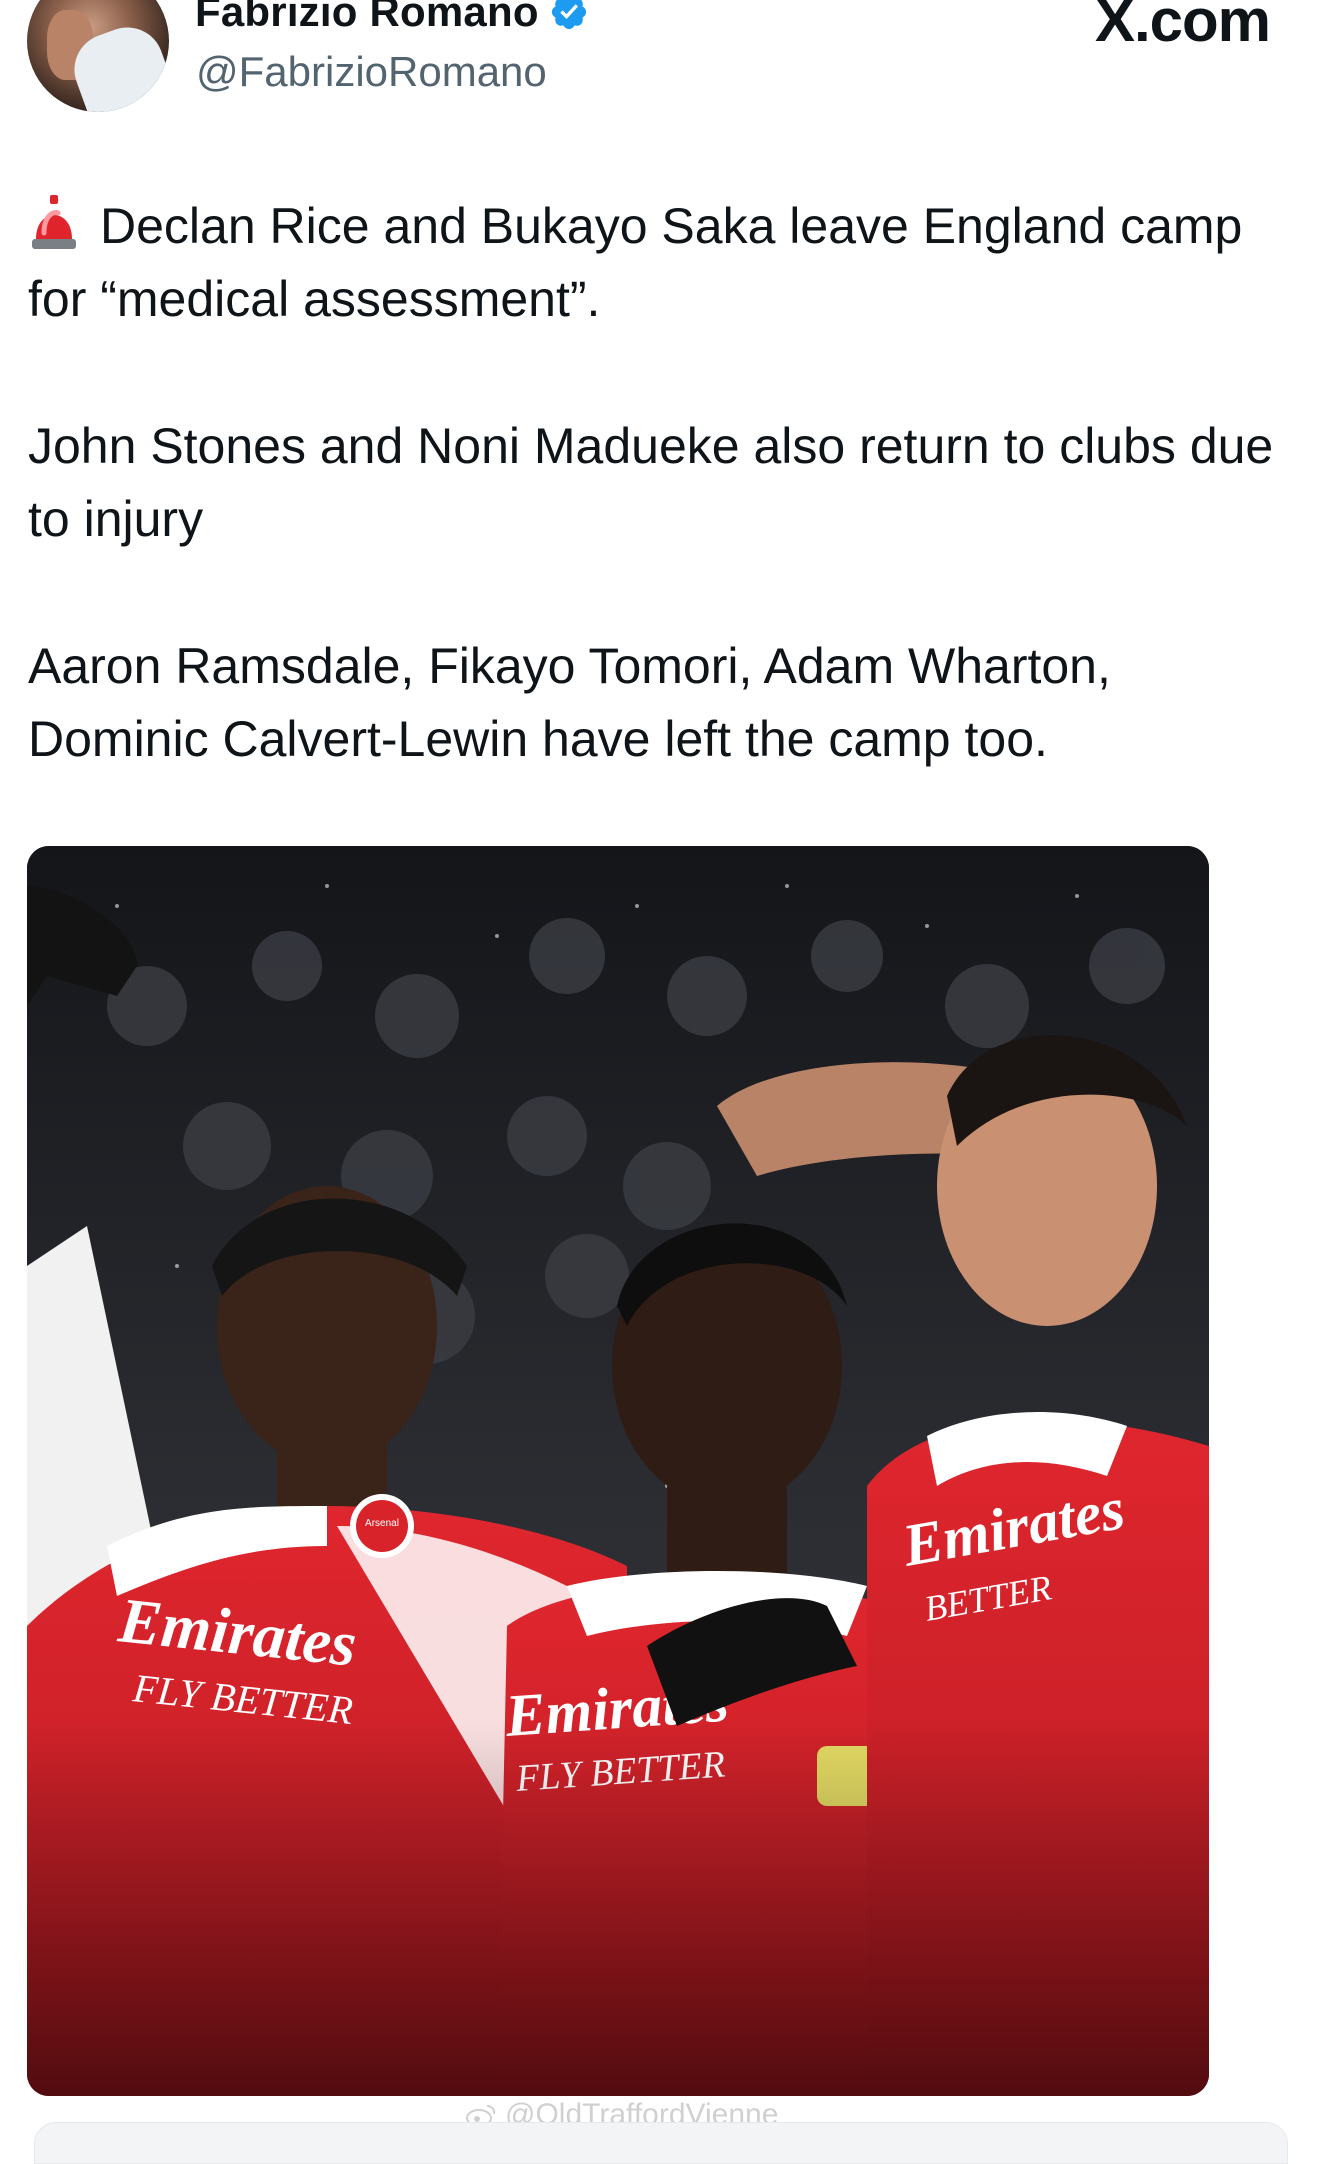 This screenshot has height=2164, width=1320. What do you see at coordinates (661, 2143) in the screenshot?
I see `bottom-card-edge` at bounding box center [661, 2143].